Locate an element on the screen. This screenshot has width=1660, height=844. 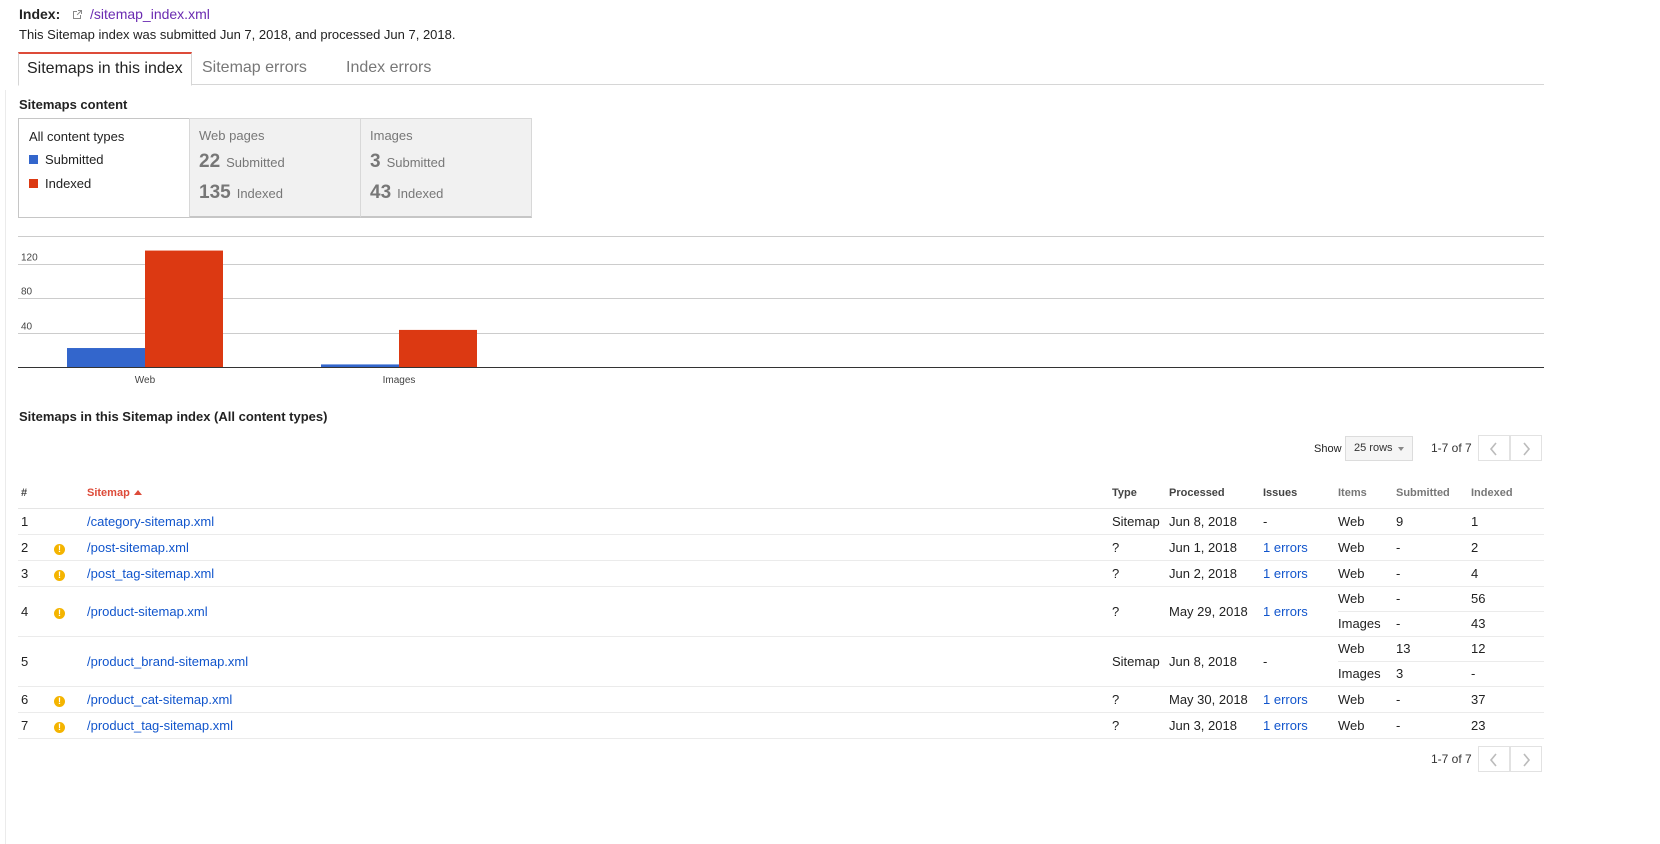
row-indexed: 56 is located at coordinates (1507, 599).